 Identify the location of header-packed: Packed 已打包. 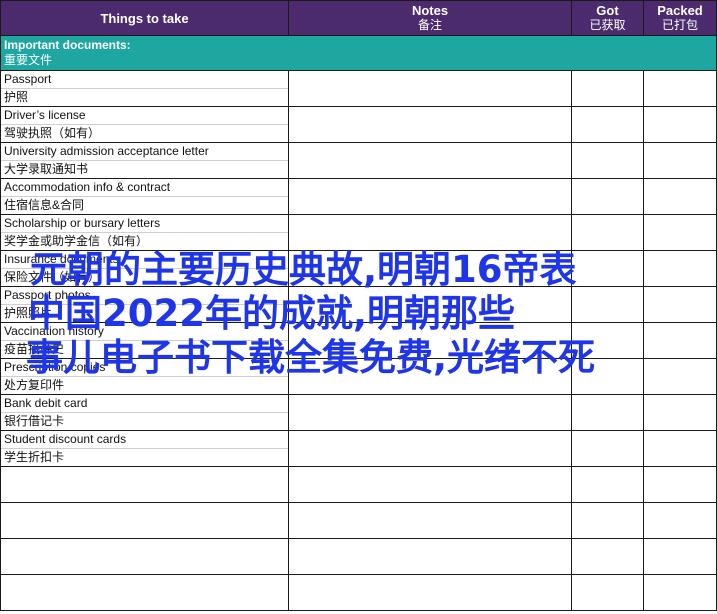
(680, 18).